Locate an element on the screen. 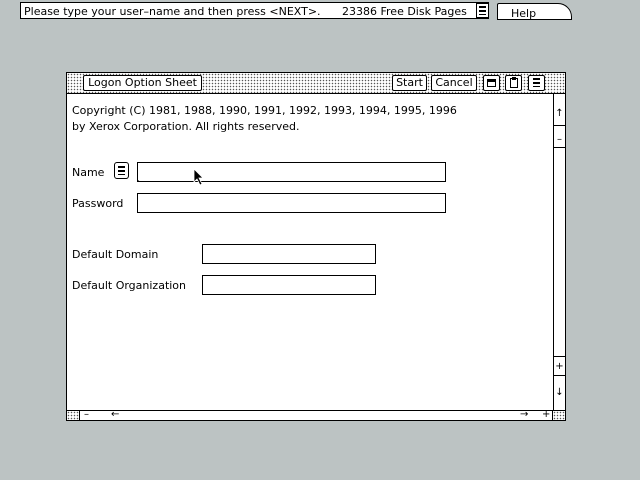 The image size is (640, 480). horizontal-scrollbar: – ← → is located at coordinates (316, 414).